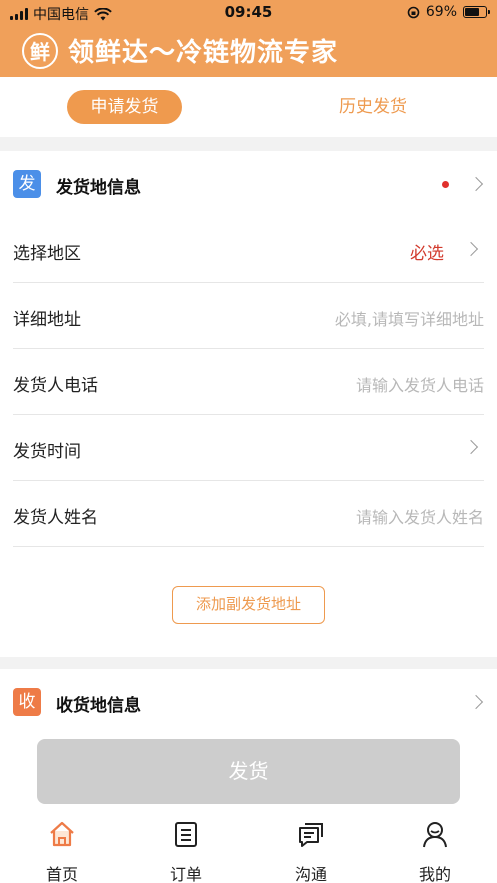 The height and width of the screenshot is (883, 497). What do you see at coordinates (248, 184) in the screenshot?
I see `sender-section-header: 发 发货地信息` at bounding box center [248, 184].